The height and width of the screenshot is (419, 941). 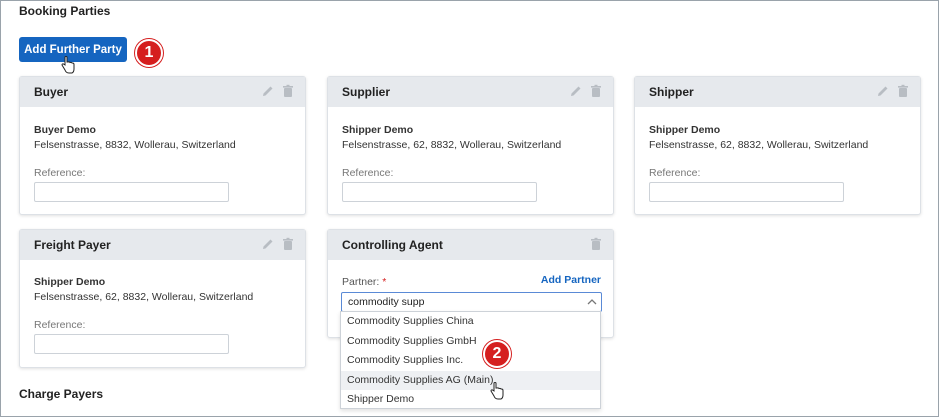 I want to click on shipper-party-name: Shipper Demo, so click(x=685, y=130).